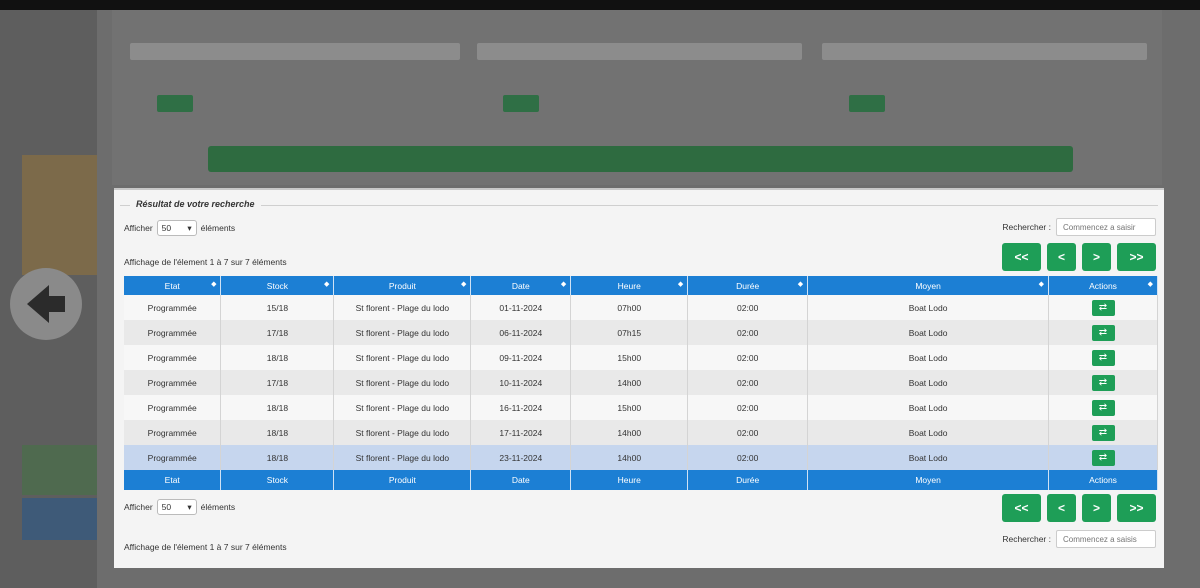 The width and height of the screenshot is (1200, 588). Describe the element at coordinates (173, 285) in the screenshot. I see `column-header-etat: Etat ◆` at that location.